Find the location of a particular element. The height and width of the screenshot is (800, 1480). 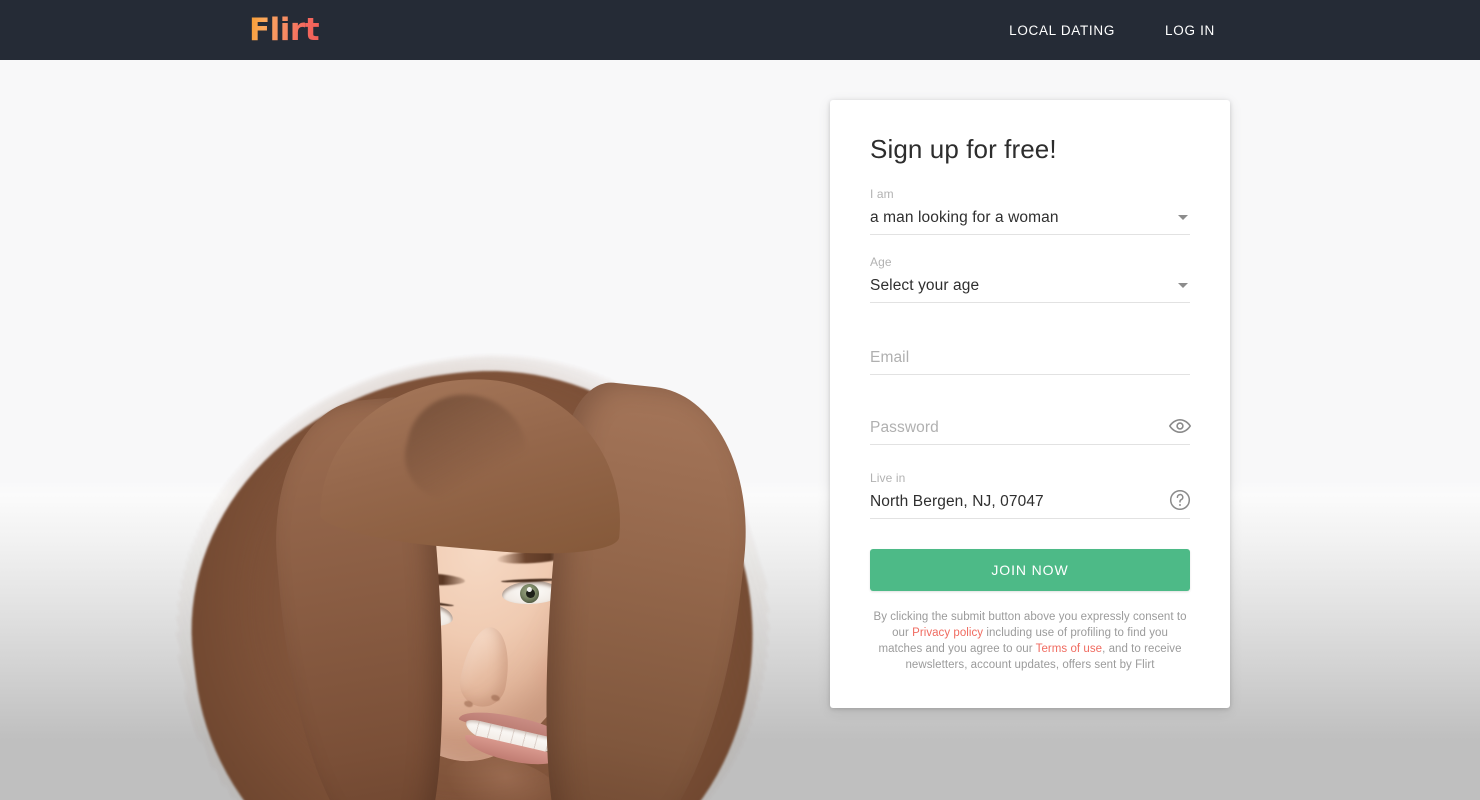

nav-item-local-dating: LOCAL DATING is located at coordinates (1062, 30).